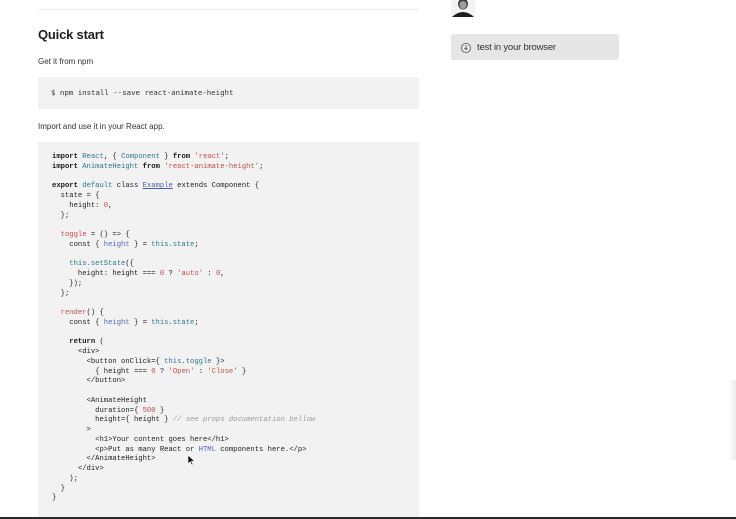 This screenshot has height=519, width=736. I want to click on get-it-text: Get it from npm, so click(66, 61).